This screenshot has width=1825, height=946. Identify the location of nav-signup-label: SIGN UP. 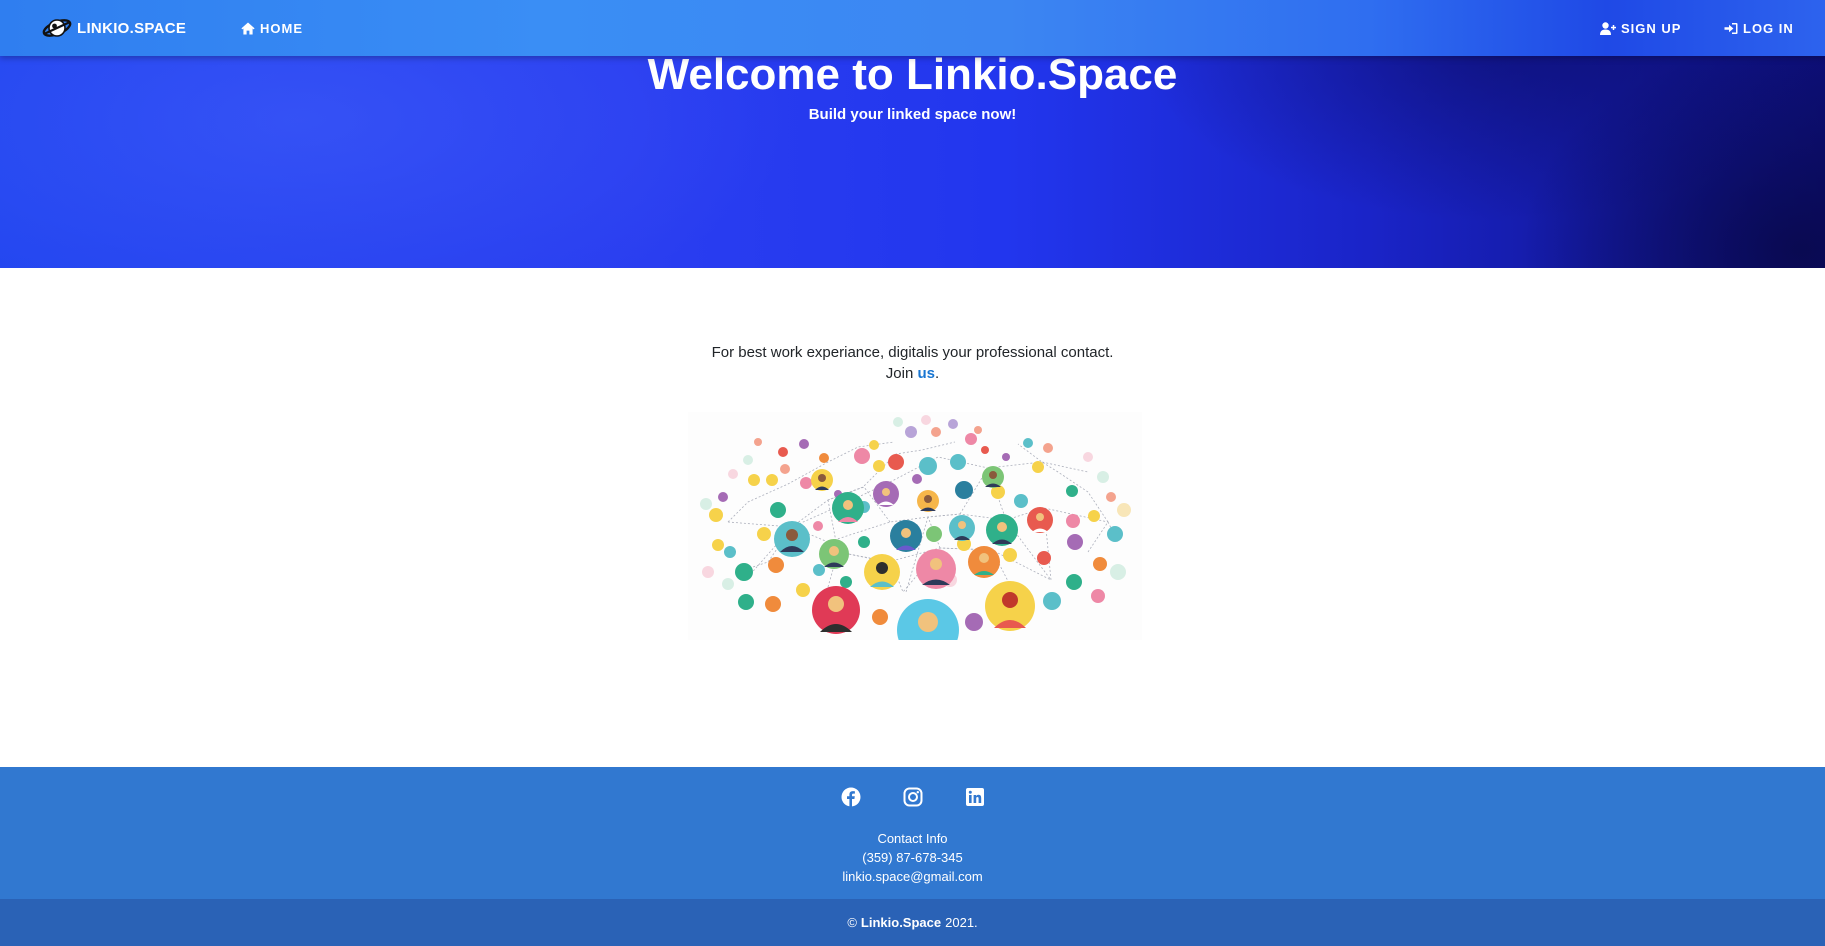
(1651, 28).